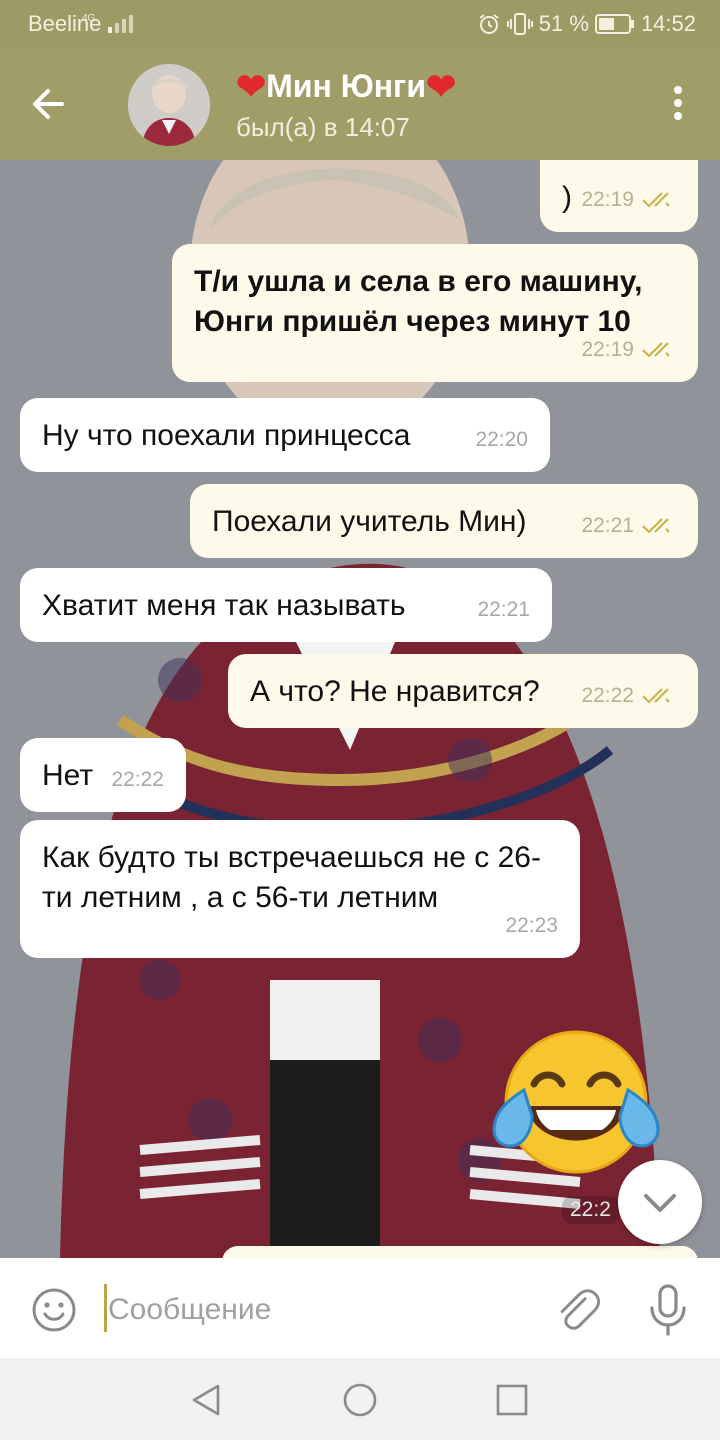 This screenshot has width=720, height=1440. I want to click on chat-header: ❤ Мин Юнги ❤ был(а) в 14:07, so click(360, 104).